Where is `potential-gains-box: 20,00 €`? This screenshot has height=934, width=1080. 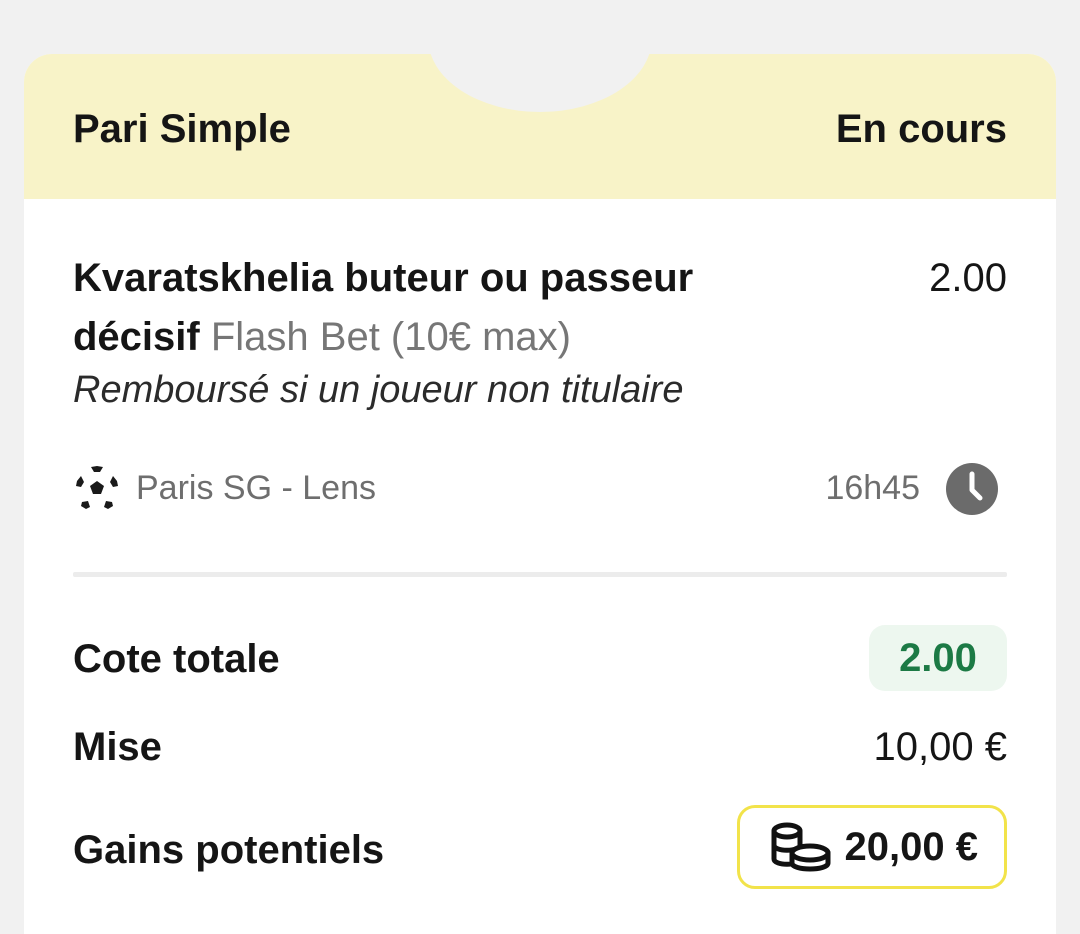 potential-gains-box: 20,00 € is located at coordinates (872, 847).